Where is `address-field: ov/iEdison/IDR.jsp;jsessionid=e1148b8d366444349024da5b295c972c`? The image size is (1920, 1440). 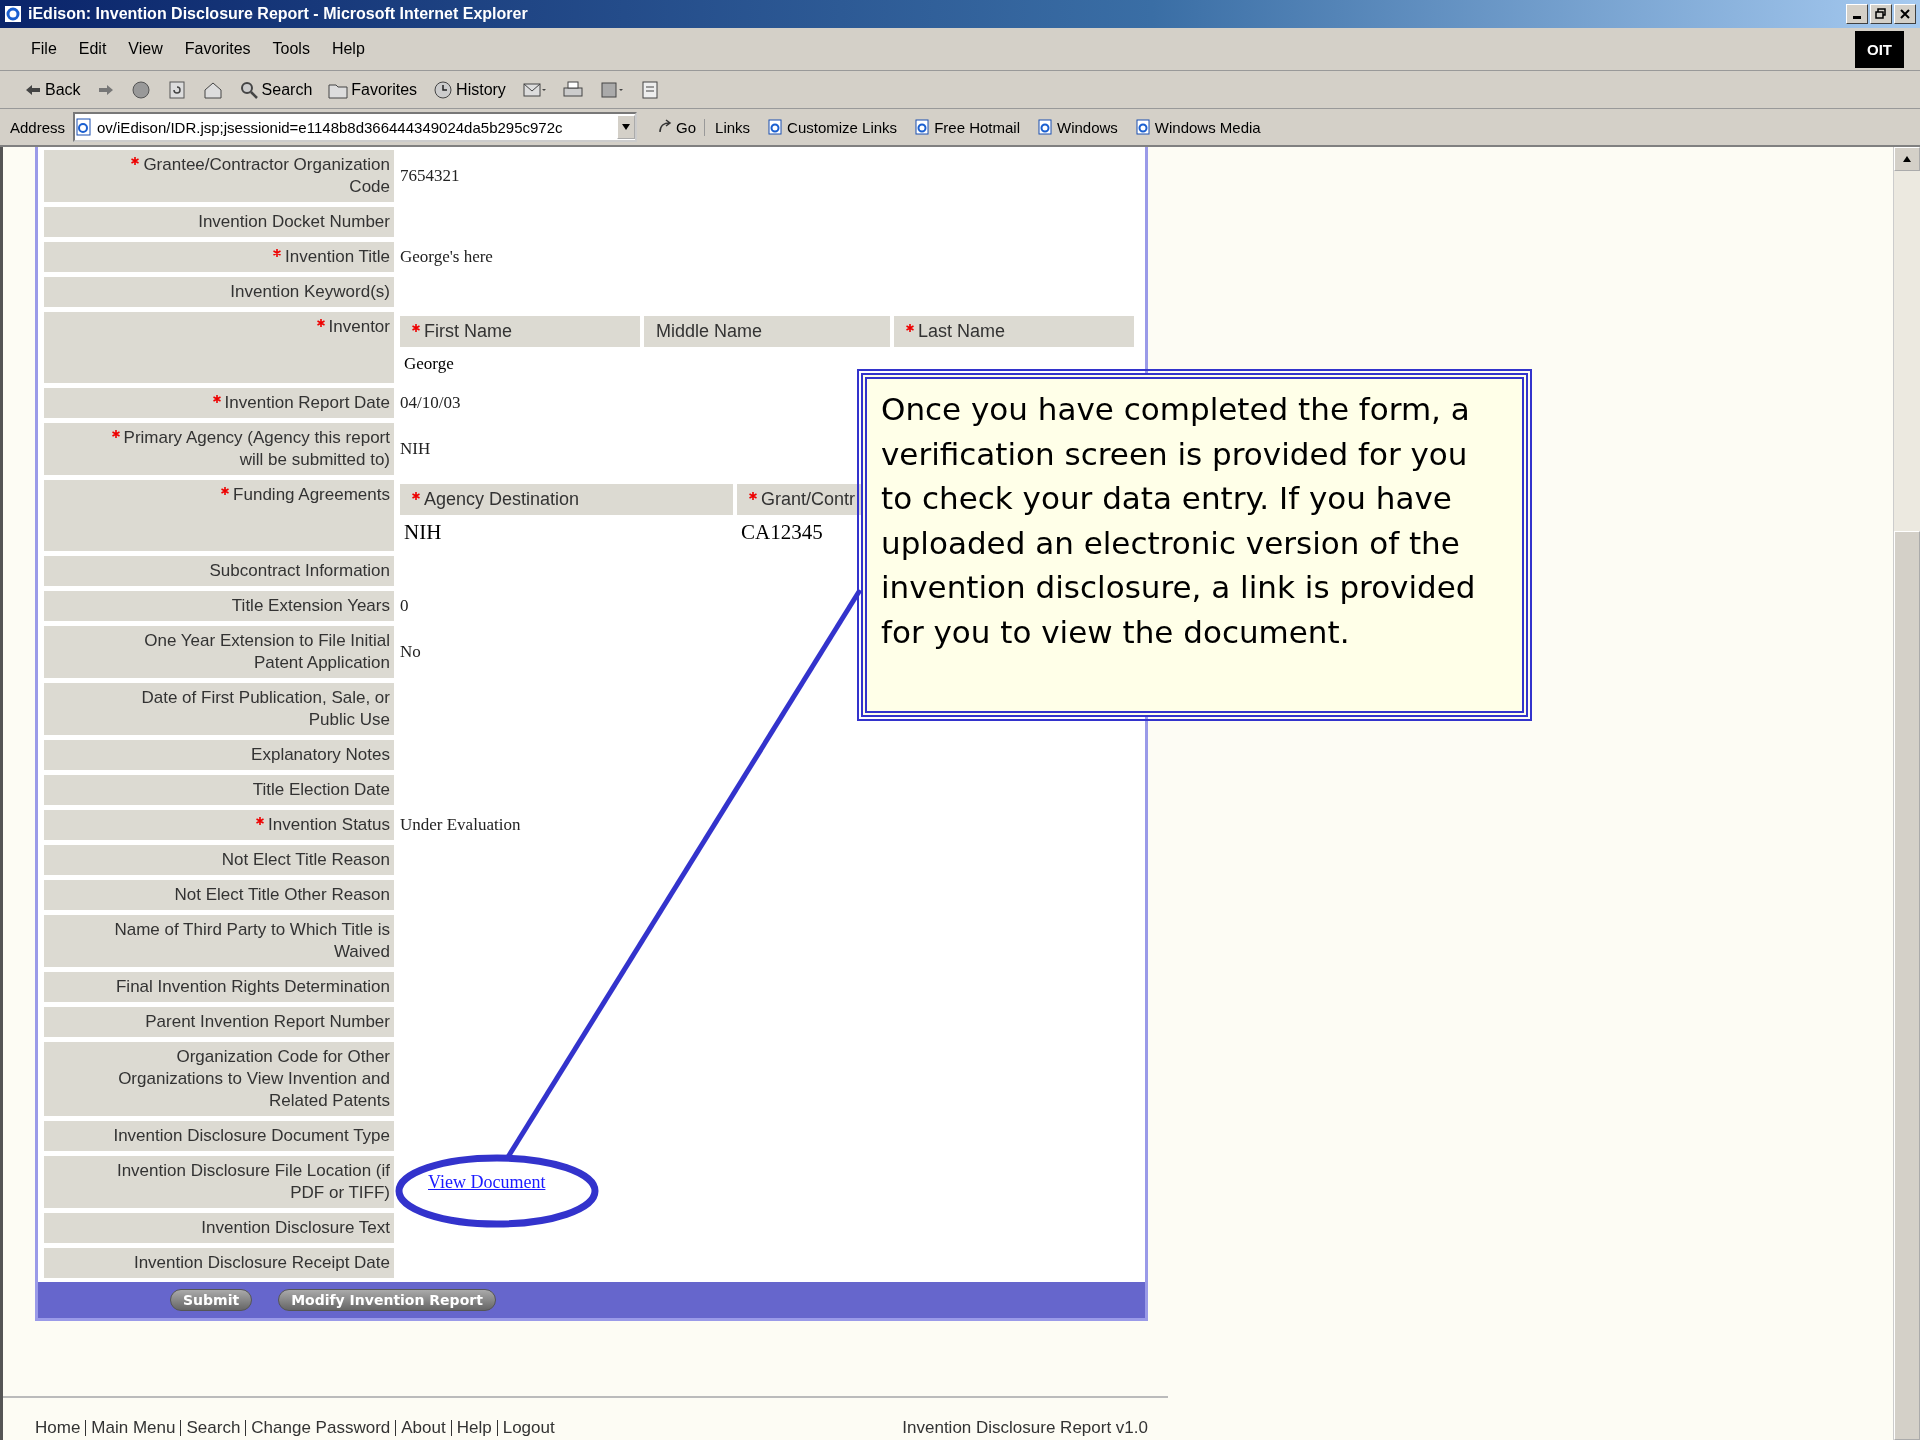 address-field: ov/iEdison/IDR.jsp;jsessionid=e1148b8d366444349024da5b295c972c is located at coordinates (355, 127).